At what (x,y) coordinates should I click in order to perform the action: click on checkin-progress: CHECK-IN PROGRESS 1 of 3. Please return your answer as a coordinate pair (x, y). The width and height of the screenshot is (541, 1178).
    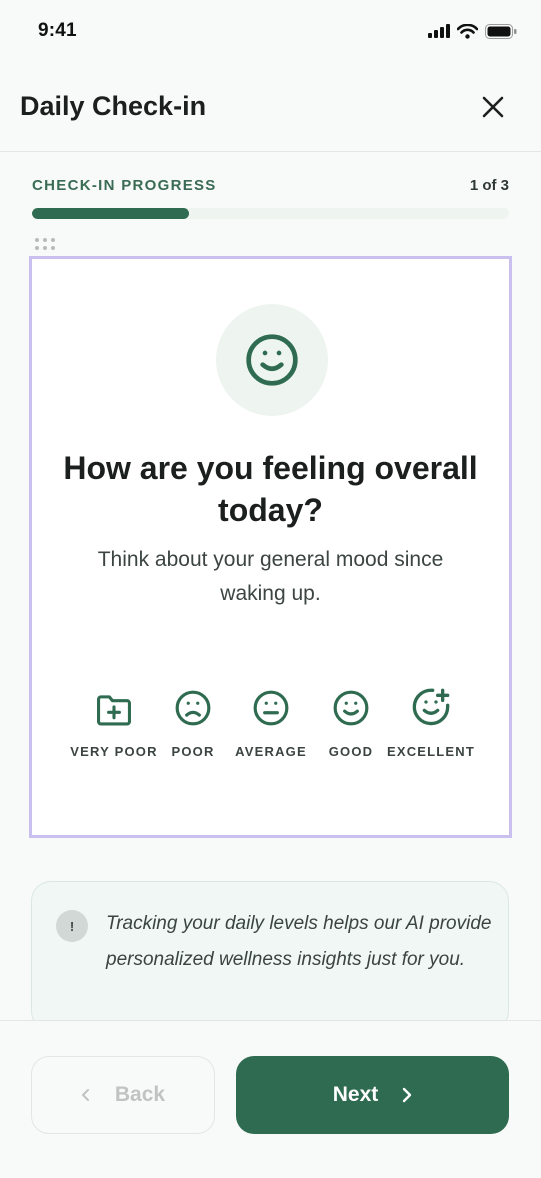
    Looking at the image, I should click on (270, 195).